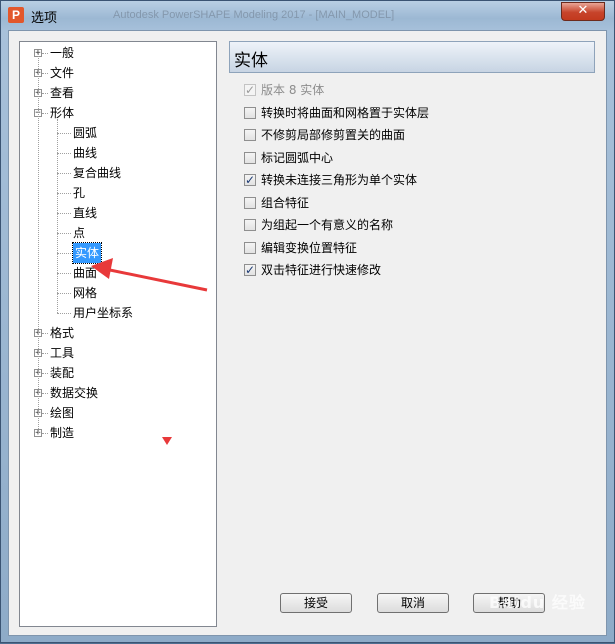 Image resolution: width=615 pixels, height=644 pixels. What do you see at coordinates (85, 133) in the screenshot?
I see `tree-item-label: 圆弧` at bounding box center [85, 133].